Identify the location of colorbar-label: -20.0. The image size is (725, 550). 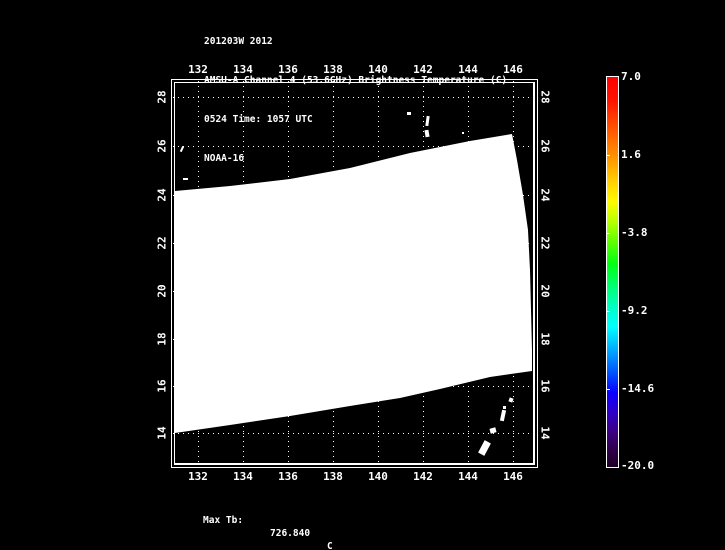
(638, 465).